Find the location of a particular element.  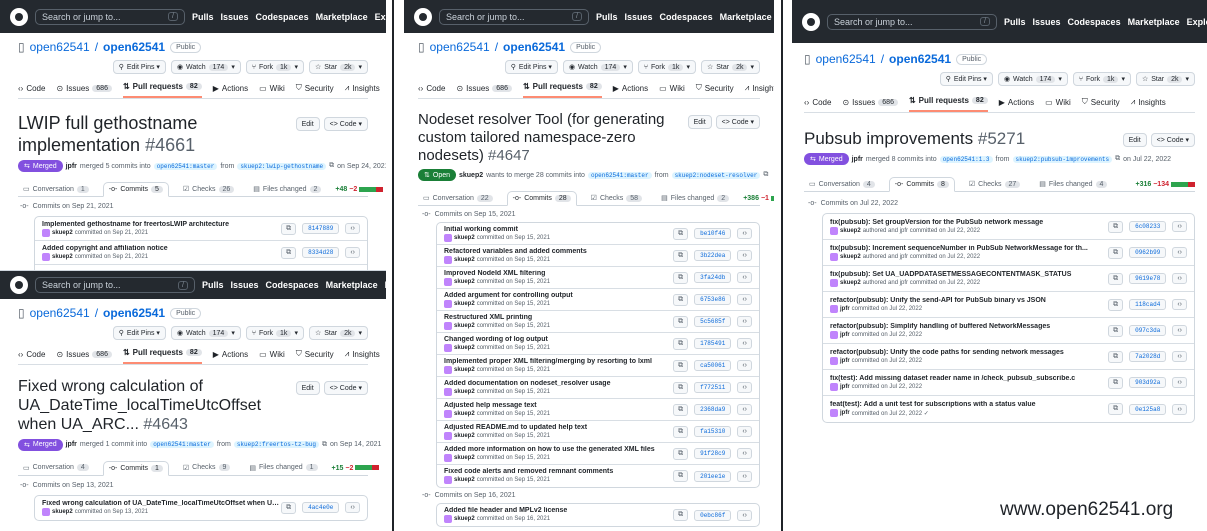

commit-sha-link: be10f46 is located at coordinates (713, 233).